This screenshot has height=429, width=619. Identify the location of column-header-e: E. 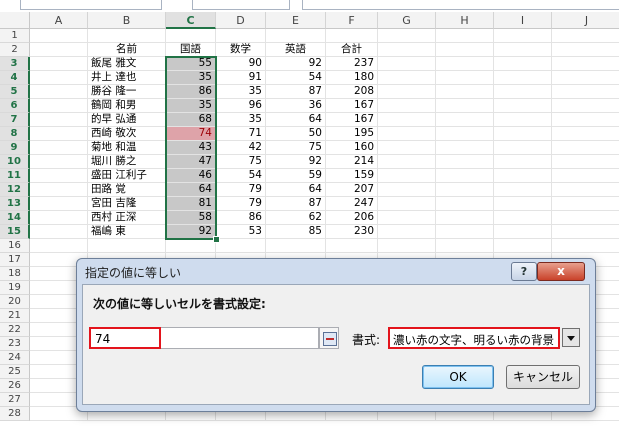
(296, 20).